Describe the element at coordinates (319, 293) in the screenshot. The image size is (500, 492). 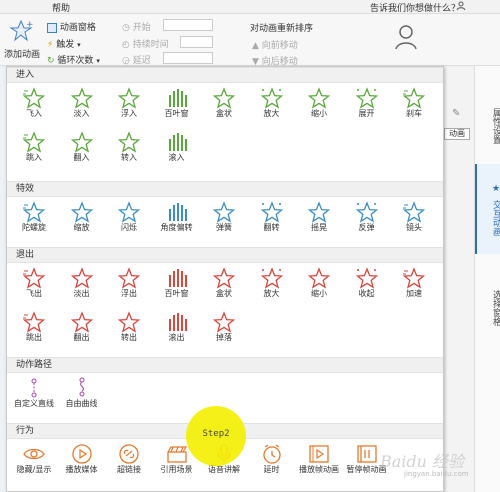
I see `effect-label: 缩小` at that location.